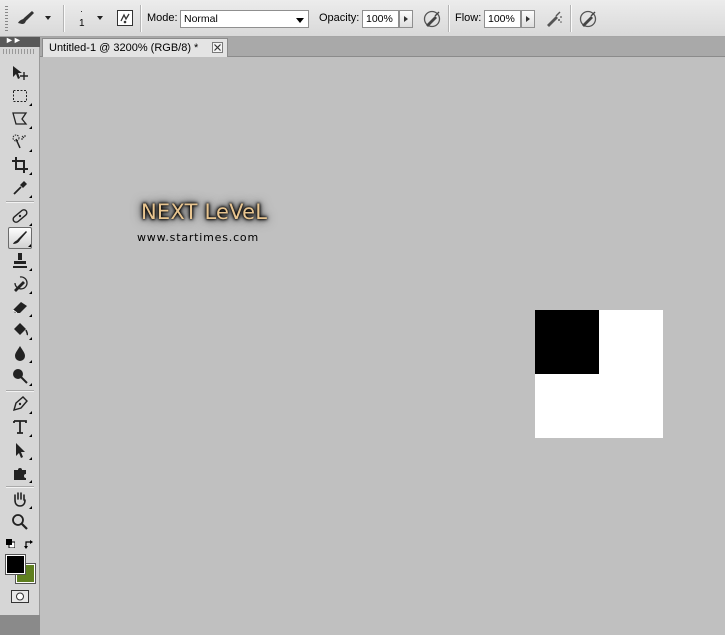 The width and height of the screenshot is (725, 635). What do you see at coordinates (502, 19) in the screenshot?
I see `flow-input: 100%` at bounding box center [502, 19].